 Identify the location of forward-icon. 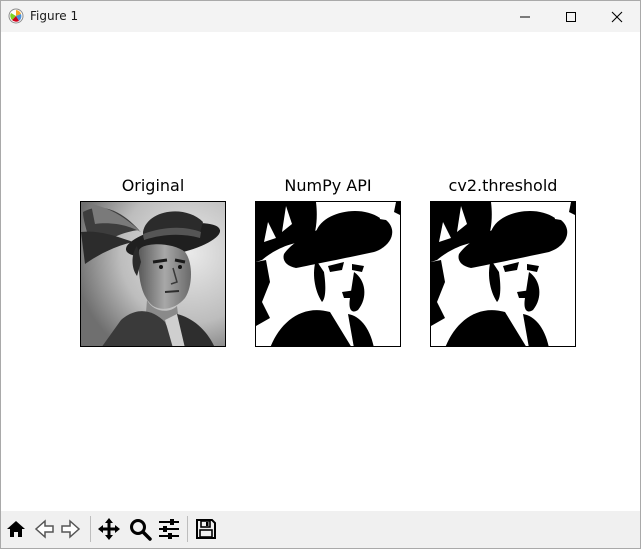
(71, 529).